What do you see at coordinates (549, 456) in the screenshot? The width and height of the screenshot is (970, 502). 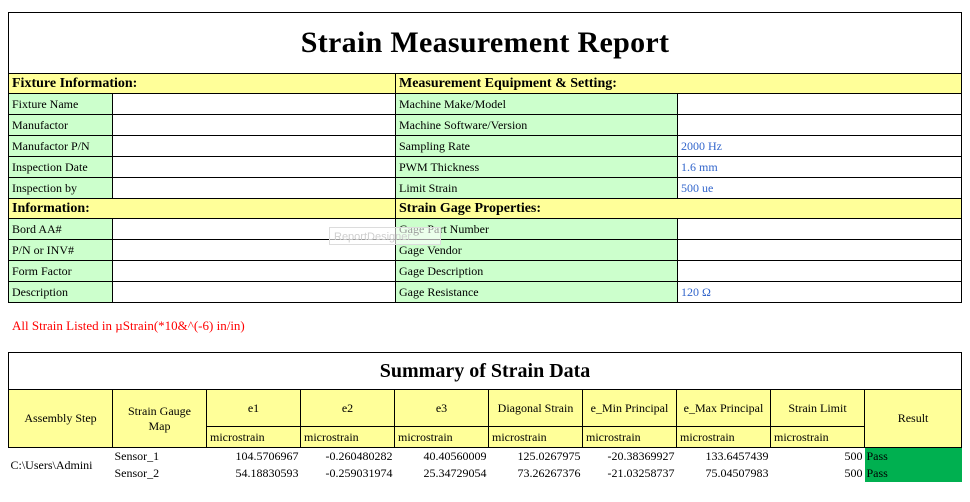 I see `sensor-1-diagonal: 125.0267975` at bounding box center [549, 456].